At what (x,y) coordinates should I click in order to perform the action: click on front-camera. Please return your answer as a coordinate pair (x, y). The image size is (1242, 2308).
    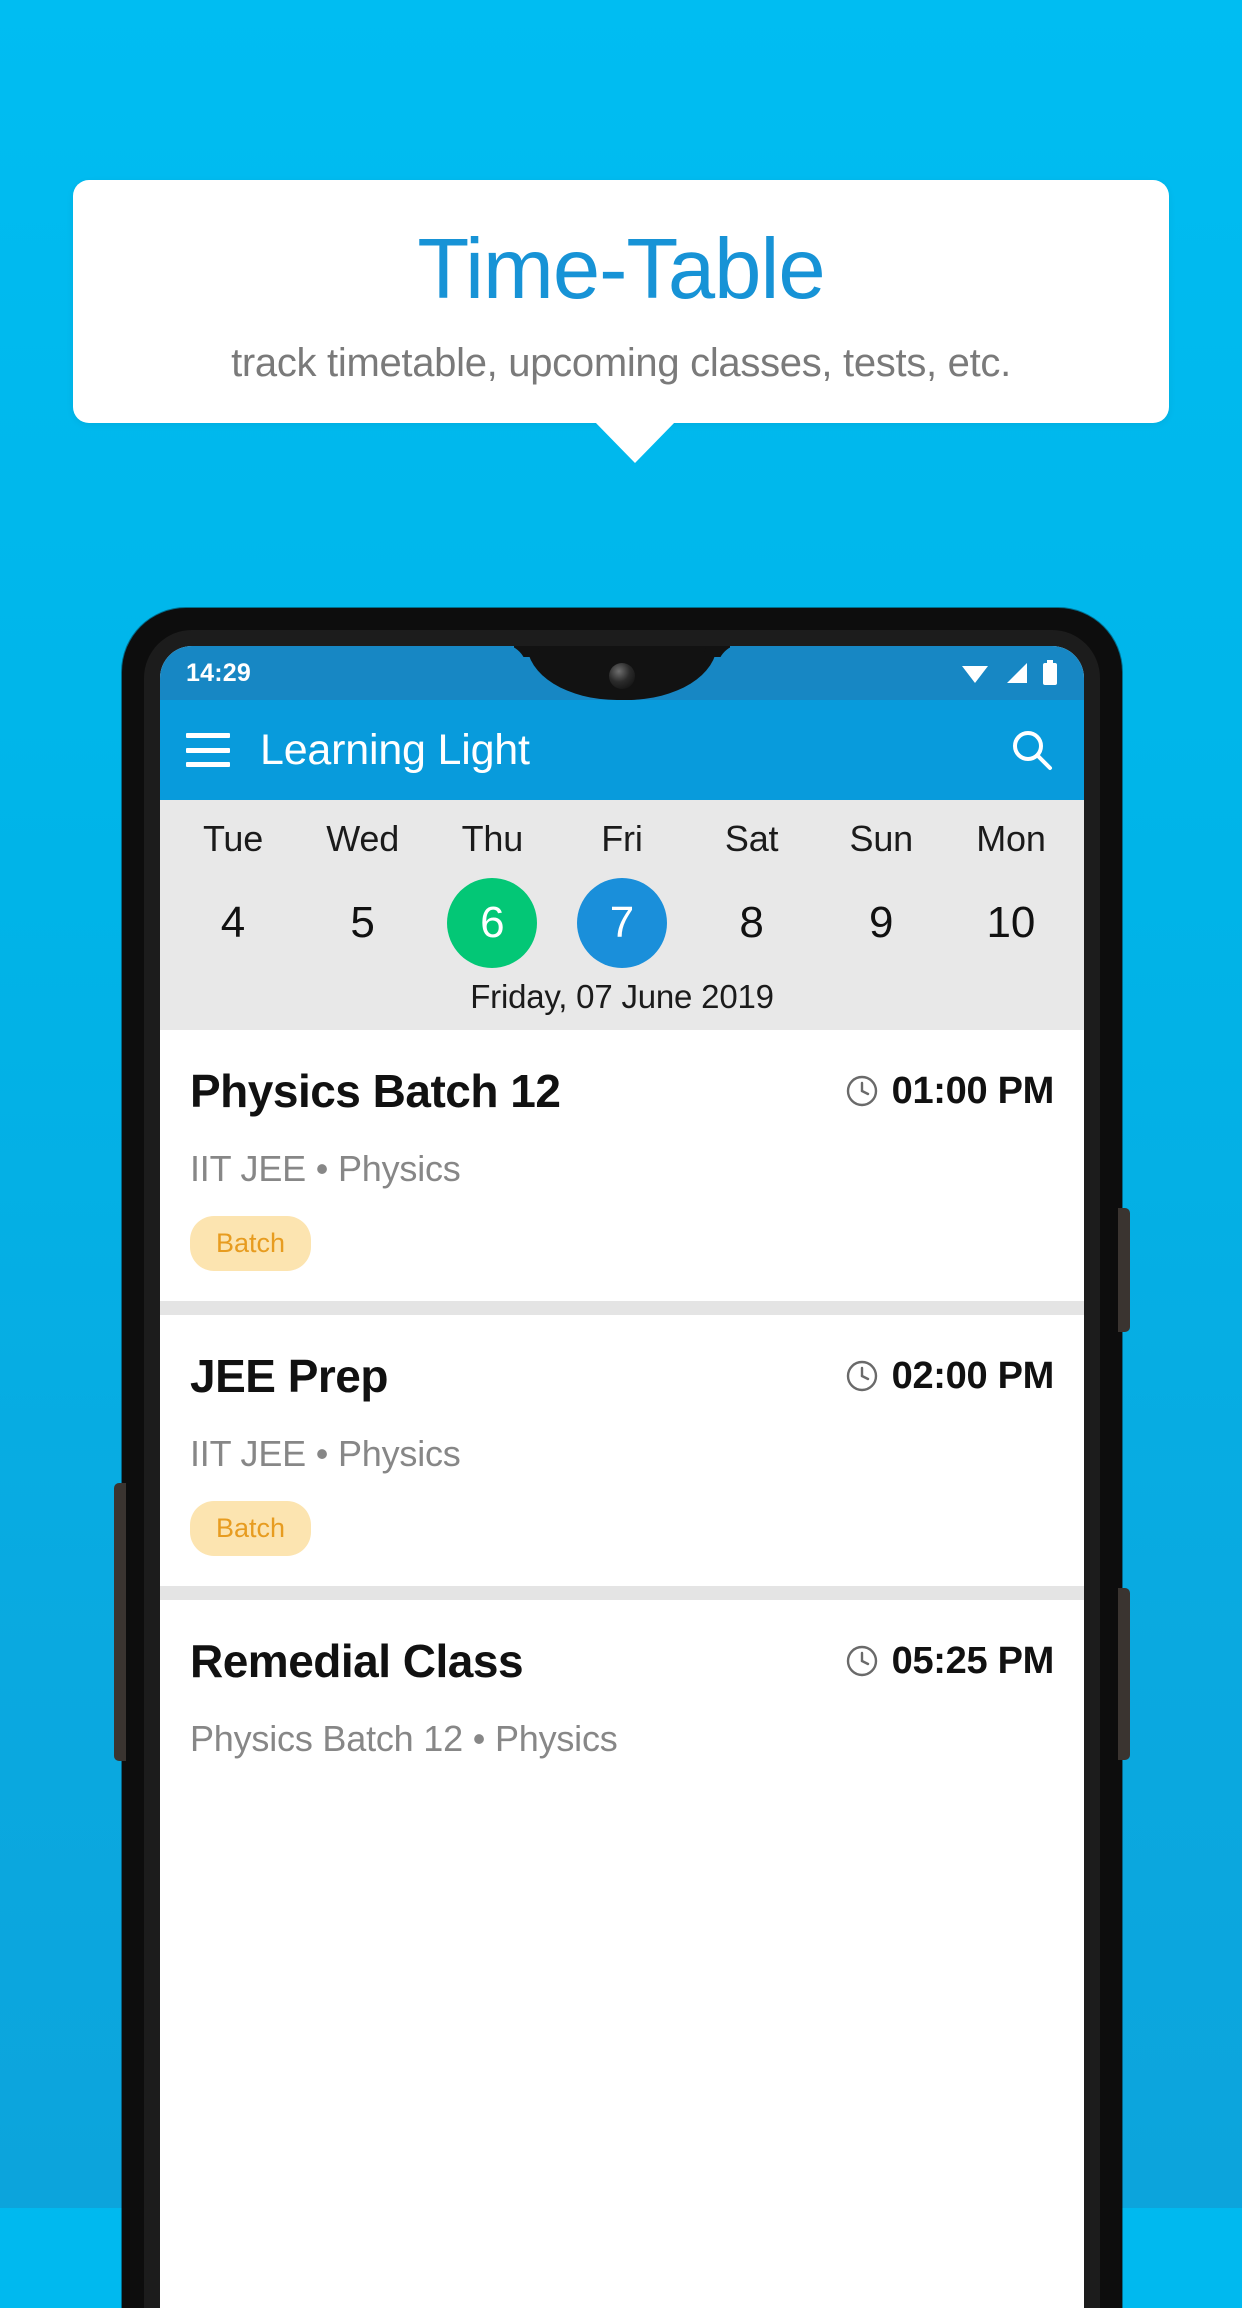
    Looking at the image, I should click on (622, 676).